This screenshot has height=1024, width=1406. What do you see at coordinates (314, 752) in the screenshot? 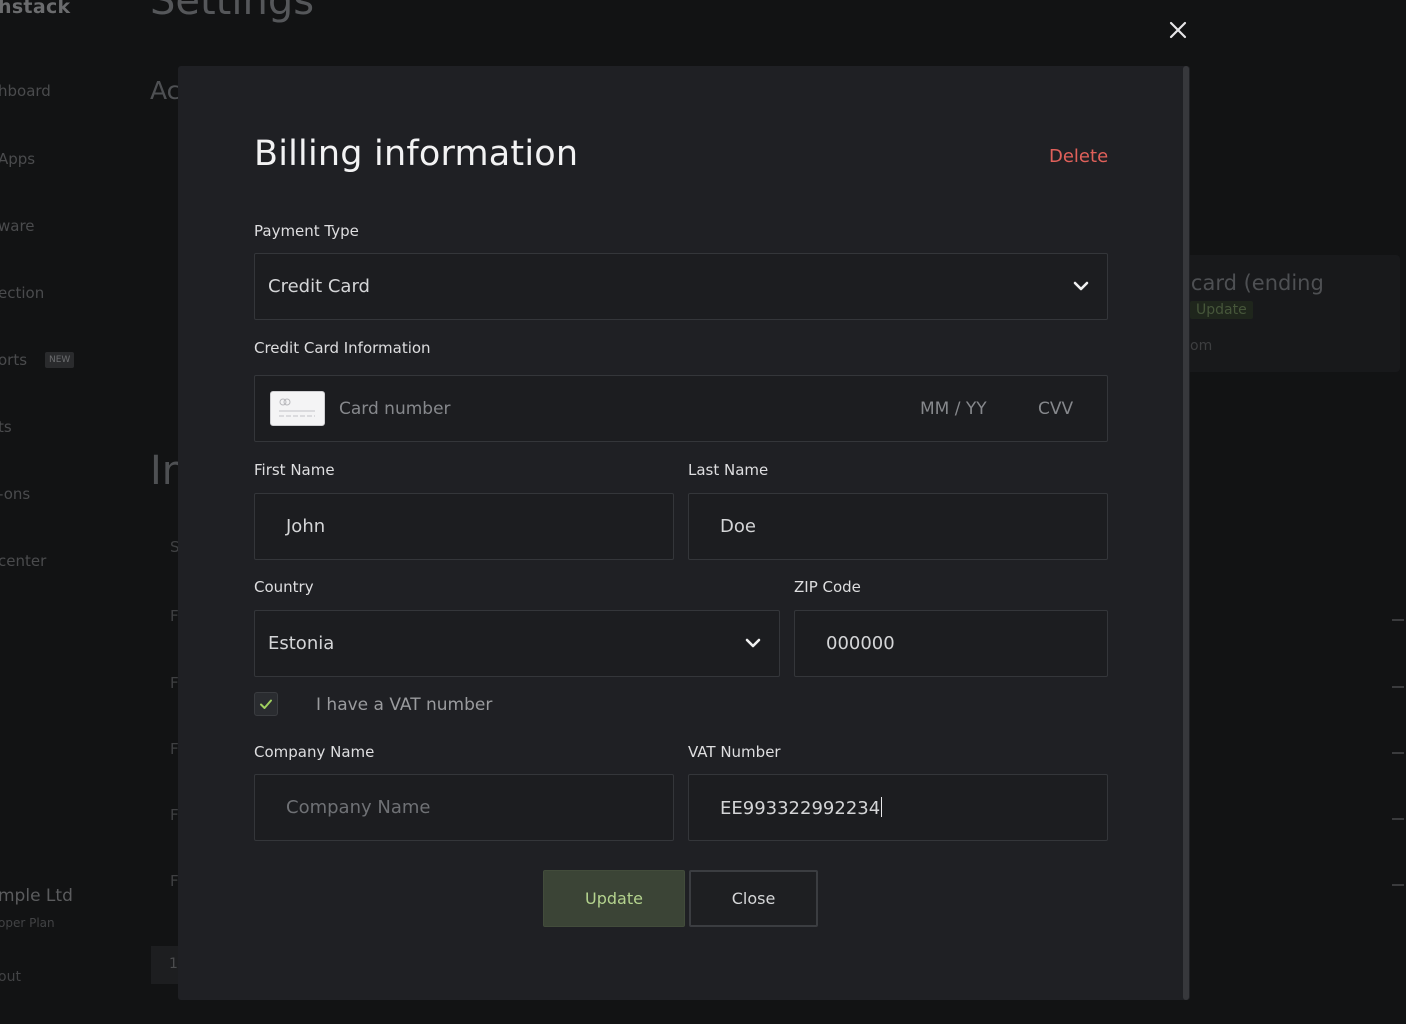
I see `company-name-label: Company Name` at bounding box center [314, 752].